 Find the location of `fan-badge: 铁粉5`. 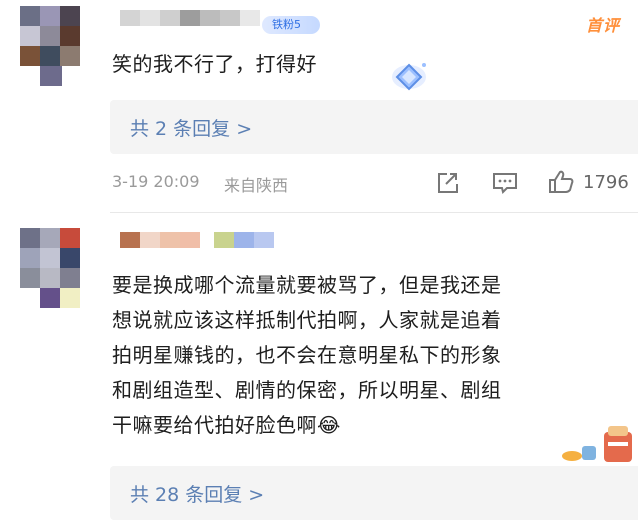

fan-badge: 铁粉5 is located at coordinates (291, 25).